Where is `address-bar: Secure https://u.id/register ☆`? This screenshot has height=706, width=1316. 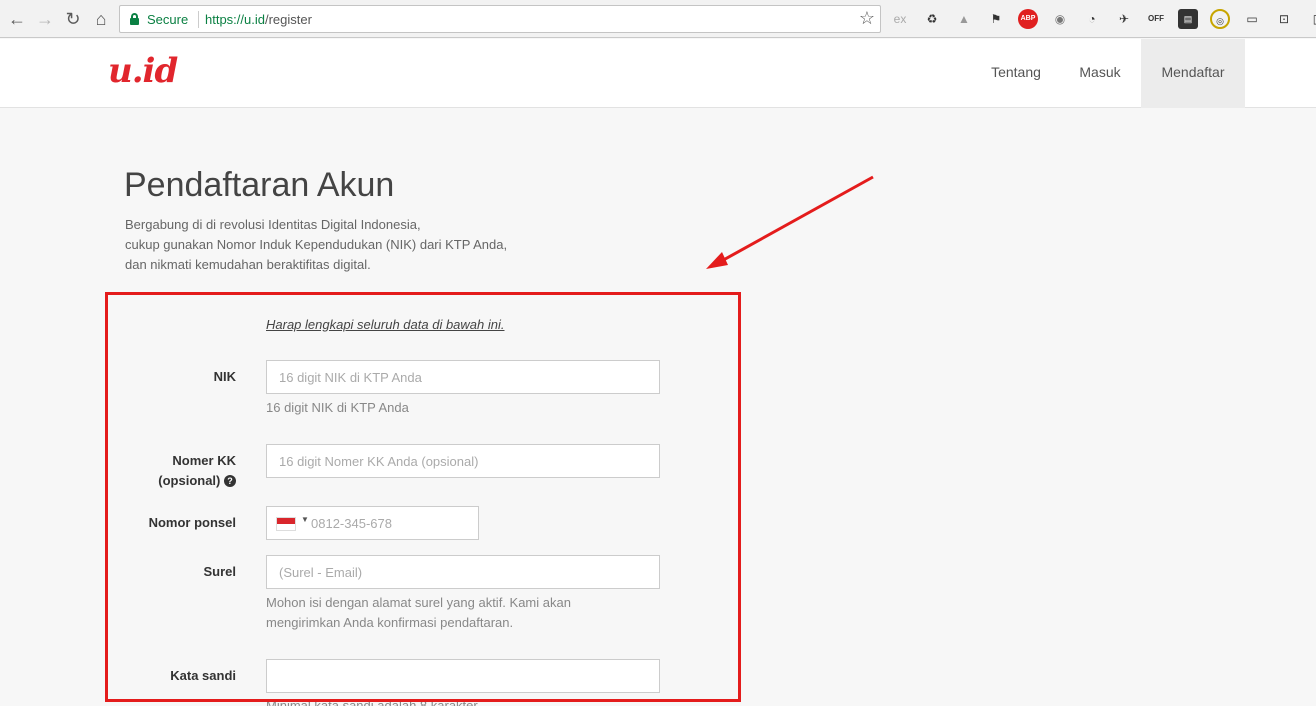
address-bar: Secure https://u.id/register ☆ is located at coordinates (500, 19).